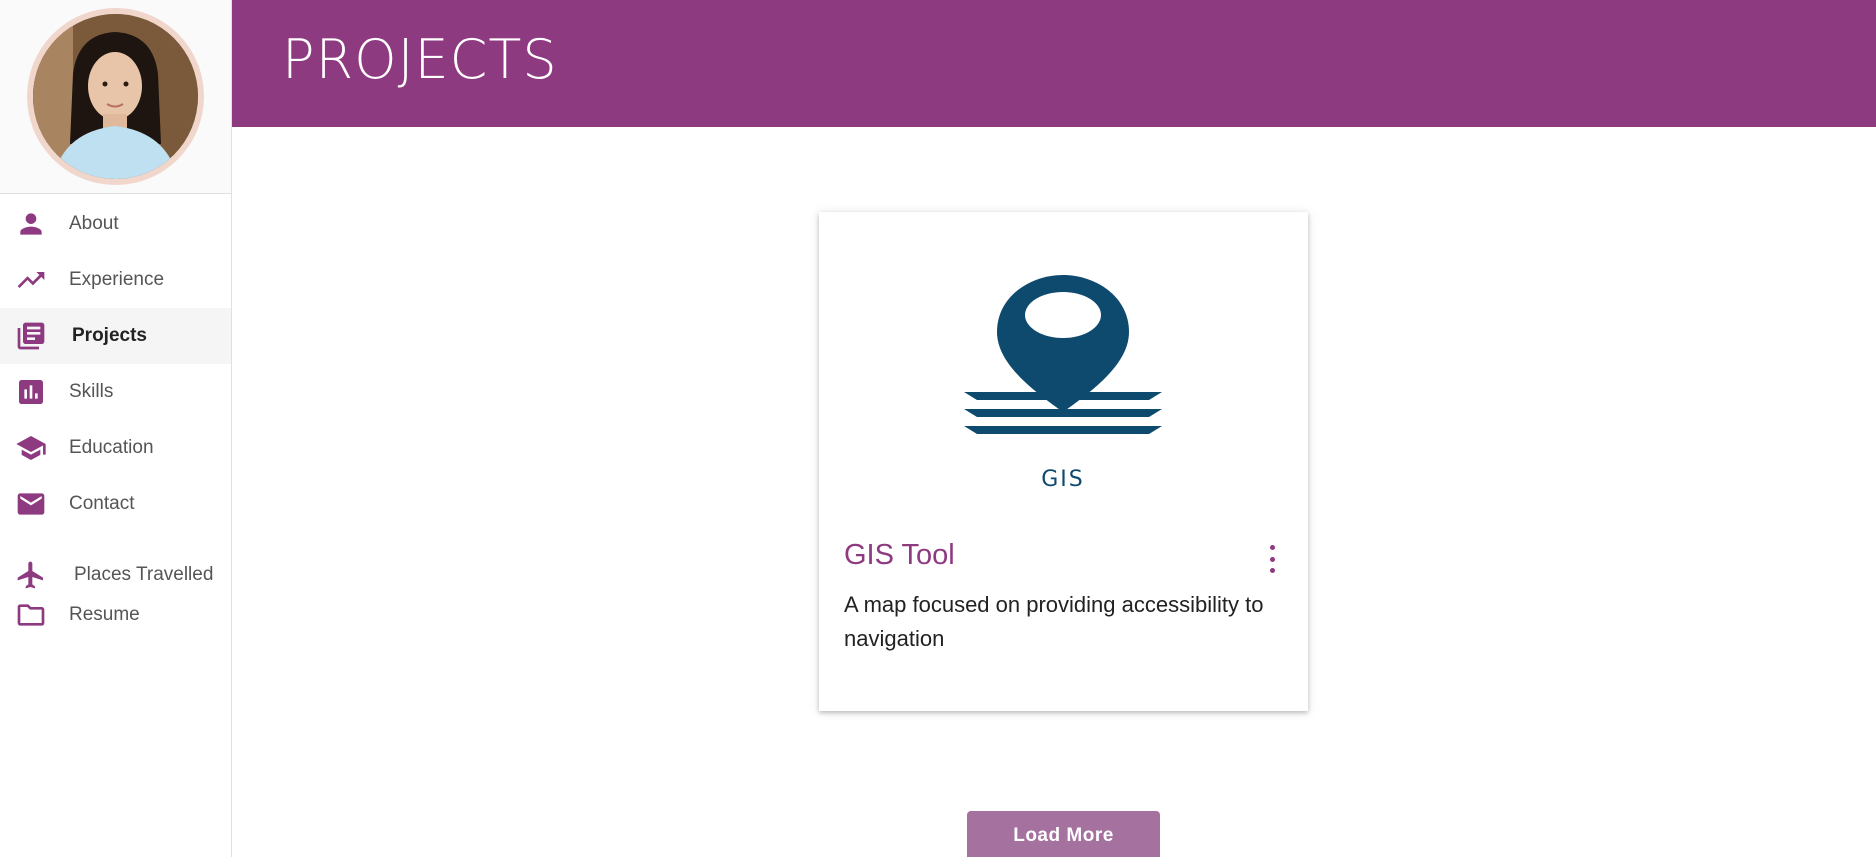 This screenshot has width=1876, height=857. I want to click on profile-header, so click(115, 97).